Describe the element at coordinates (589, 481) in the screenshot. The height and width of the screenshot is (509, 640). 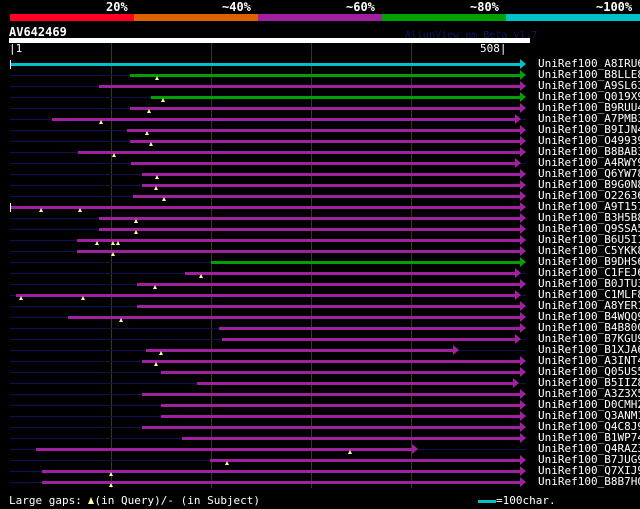
I see `hit-label: UniRef100_B8B7H0` at that location.